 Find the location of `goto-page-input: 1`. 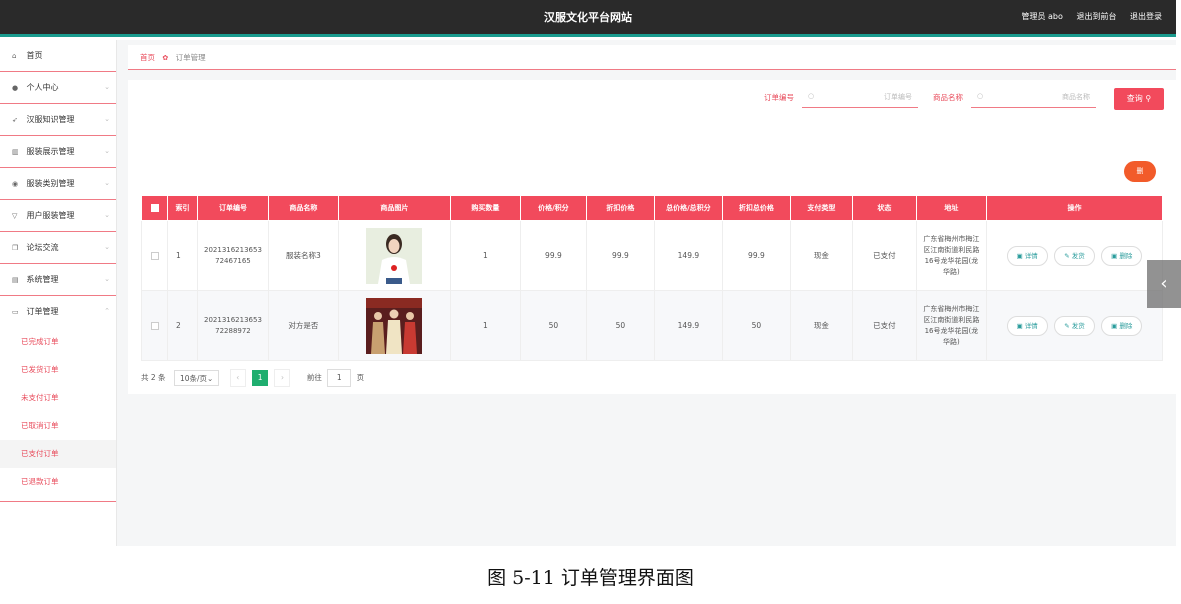

goto-page-input: 1 is located at coordinates (339, 378).